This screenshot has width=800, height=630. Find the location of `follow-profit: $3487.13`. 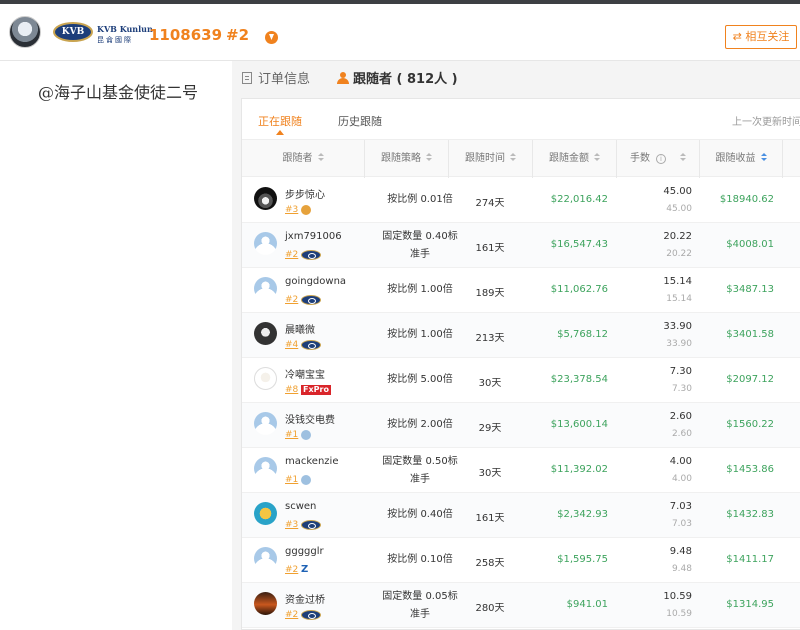

follow-profit: $3487.13 is located at coordinates (750, 289).